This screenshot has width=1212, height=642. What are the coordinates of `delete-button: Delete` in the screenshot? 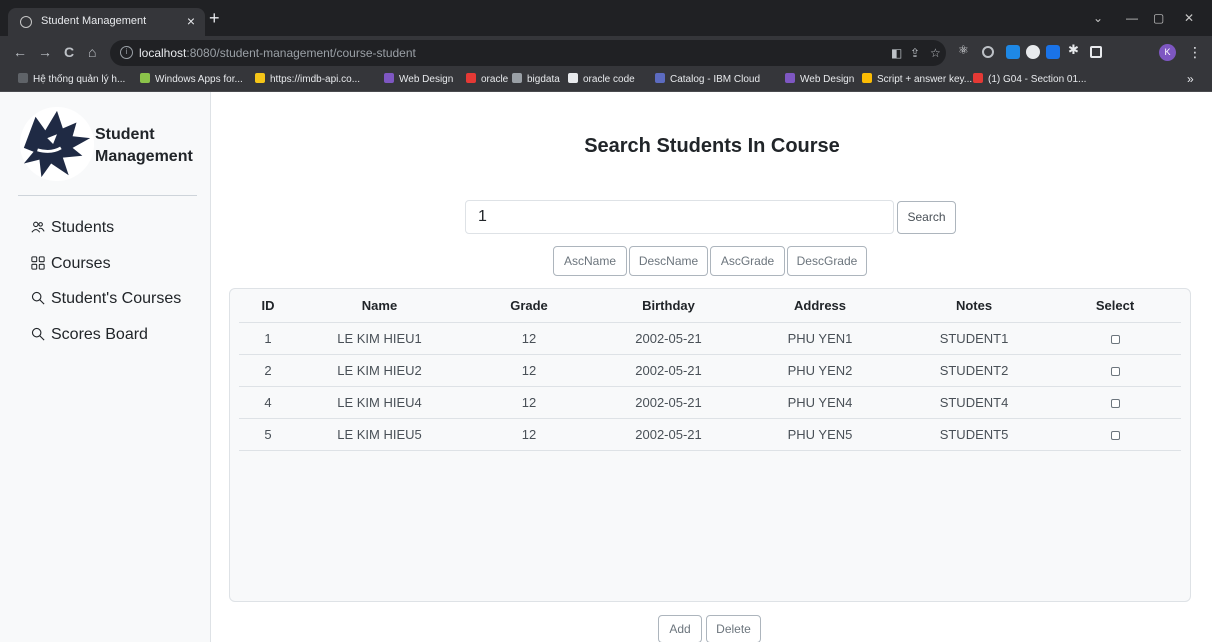 It's located at (733, 628).